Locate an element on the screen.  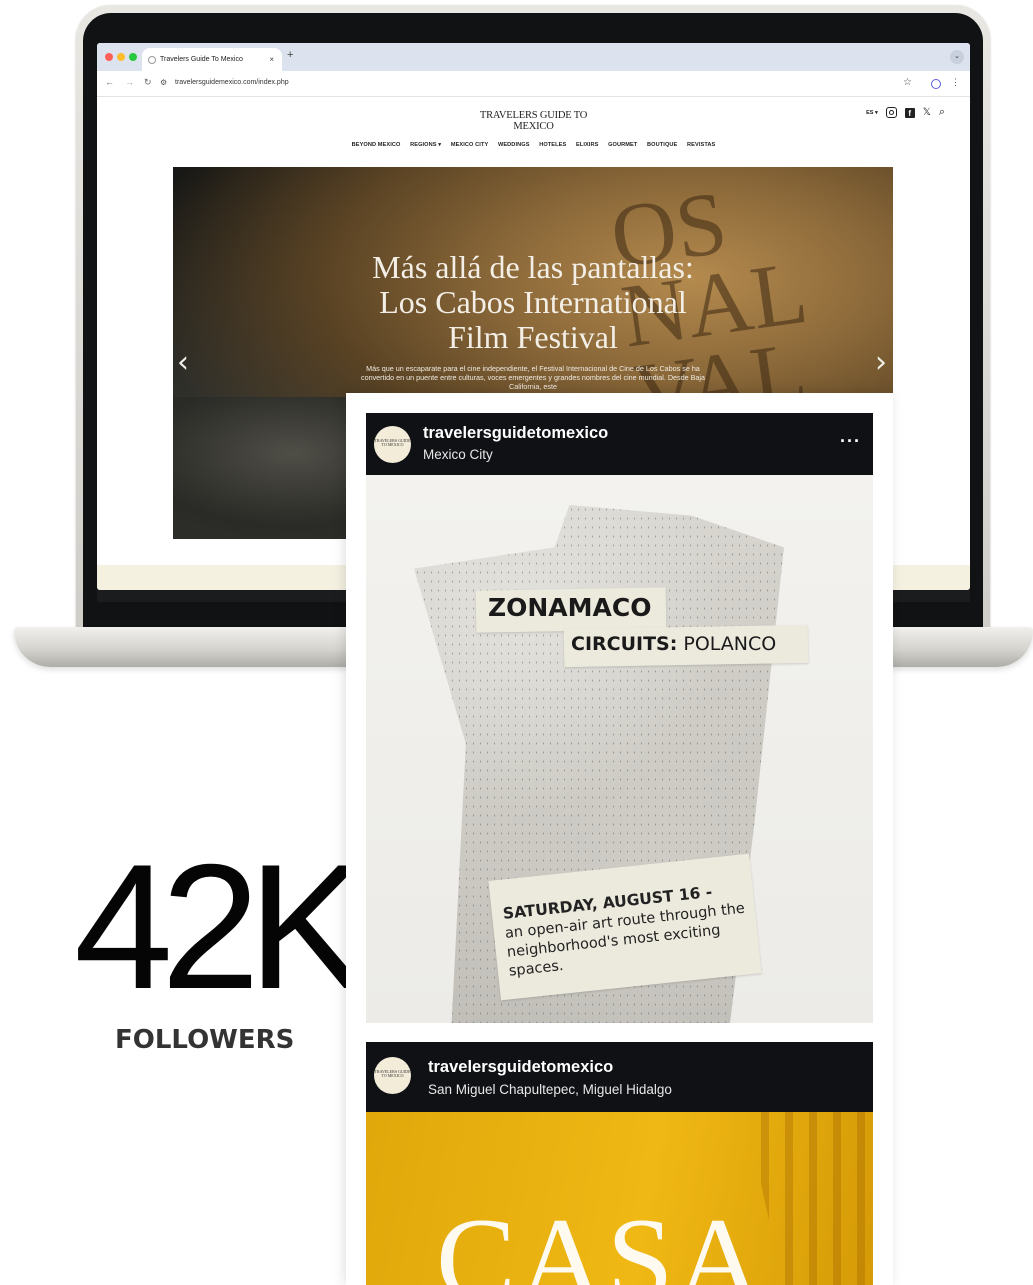
nav-boutique: BOUTIQUE is located at coordinates (662, 145).